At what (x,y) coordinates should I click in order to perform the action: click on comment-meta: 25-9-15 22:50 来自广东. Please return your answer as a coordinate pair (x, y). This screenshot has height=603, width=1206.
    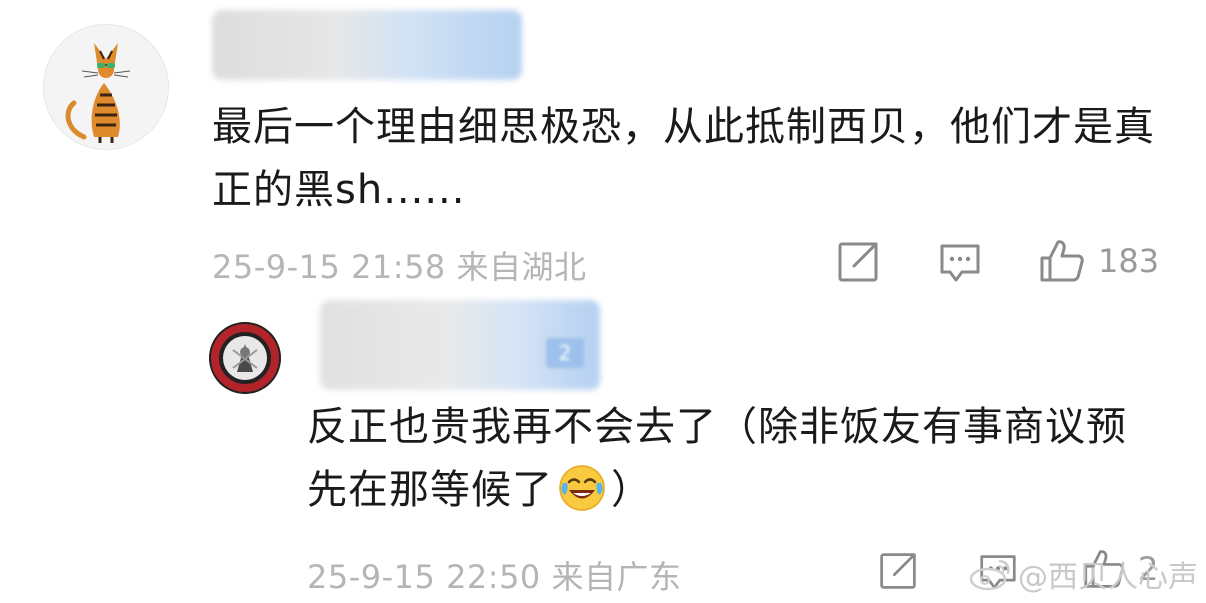
    Looking at the image, I should click on (494, 575).